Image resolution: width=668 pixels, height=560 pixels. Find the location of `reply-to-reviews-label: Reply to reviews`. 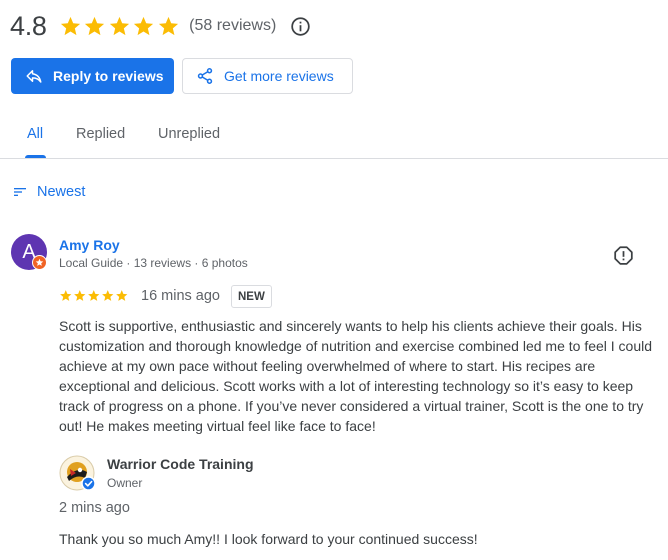

reply-to-reviews-label: Reply to reviews is located at coordinates (108, 76).